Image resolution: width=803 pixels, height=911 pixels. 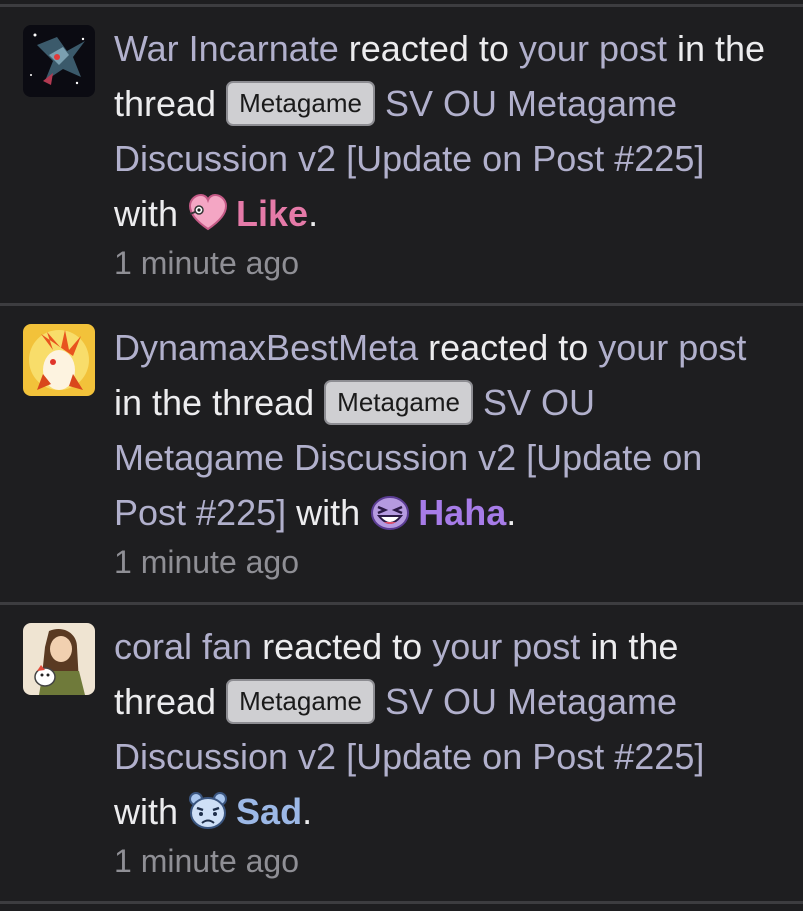 What do you see at coordinates (200, 512) in the screenshot?
I see `thread-link: Post #225]` at bounding box center [200, 512].